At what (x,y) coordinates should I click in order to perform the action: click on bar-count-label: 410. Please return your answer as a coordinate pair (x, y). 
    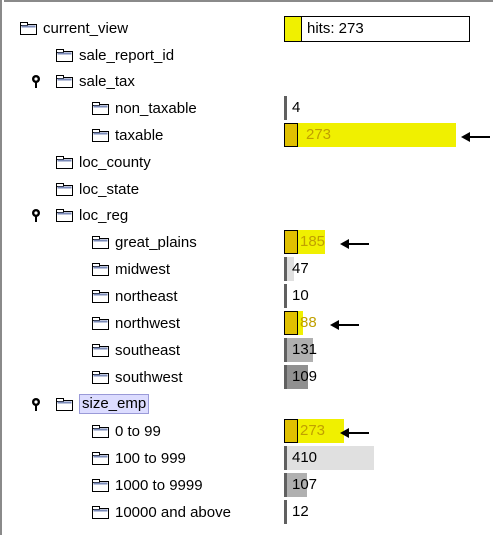
    Looking at the image, I should click on (305, 457).